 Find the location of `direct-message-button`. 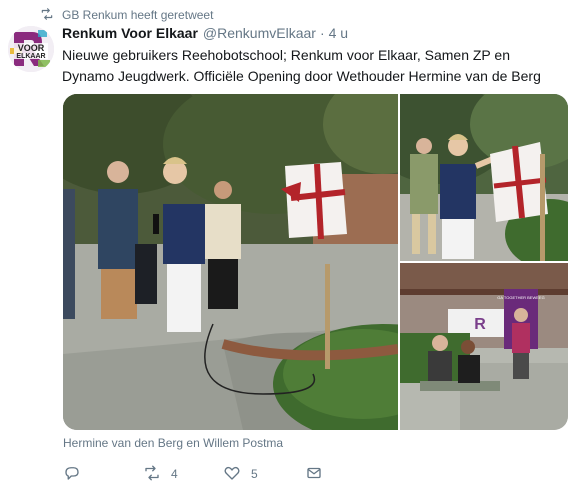

direct-message-button is located at coordinates (314, 474).